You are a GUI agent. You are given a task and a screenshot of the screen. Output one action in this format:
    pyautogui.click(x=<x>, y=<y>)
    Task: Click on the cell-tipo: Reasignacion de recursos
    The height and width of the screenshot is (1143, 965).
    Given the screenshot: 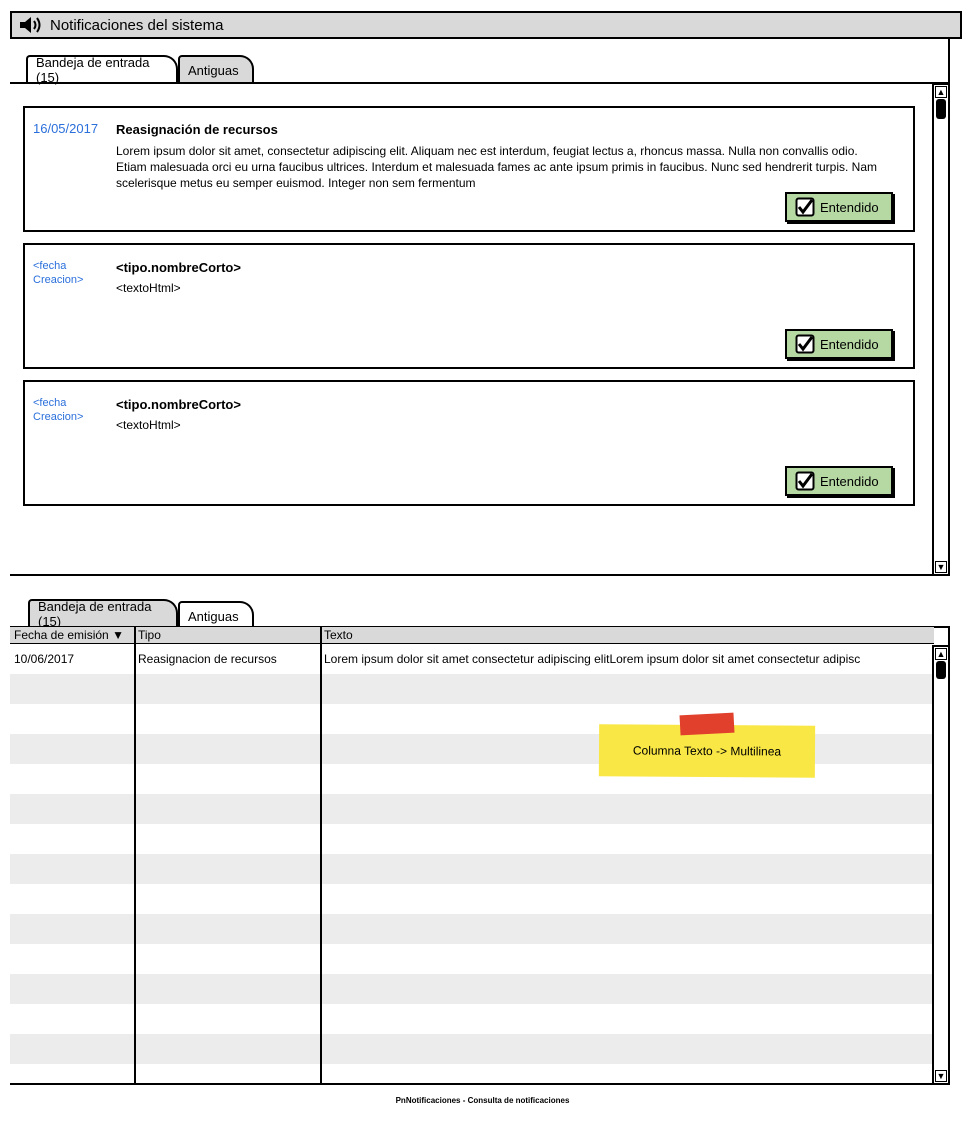 What is the action you would take?
    pyautogui.click(x=207, y=659)
    